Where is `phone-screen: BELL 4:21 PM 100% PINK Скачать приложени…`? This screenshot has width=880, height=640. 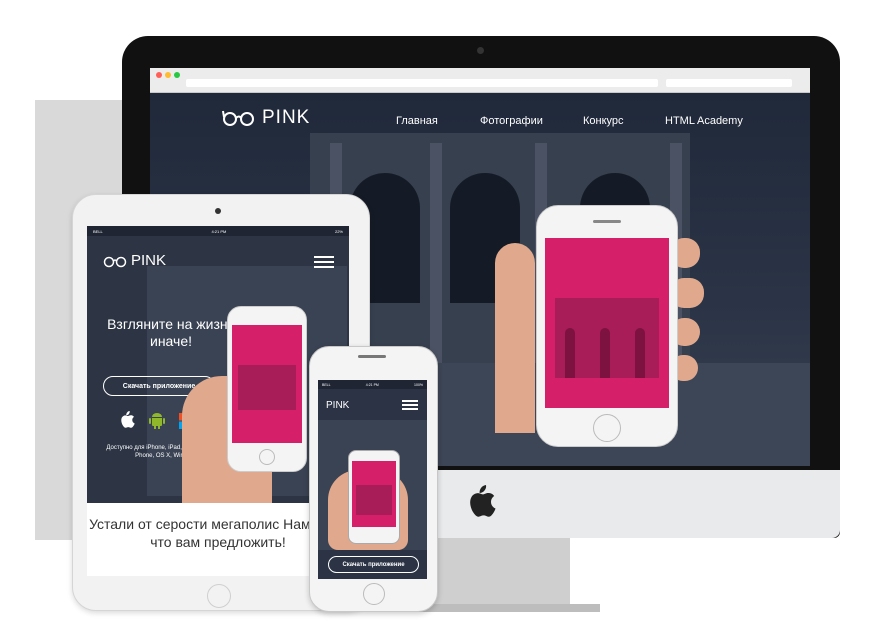 phone-screen: BELL 4:21 PM 100% PINK Скачать приложени… is located at coordinates (372, 479).